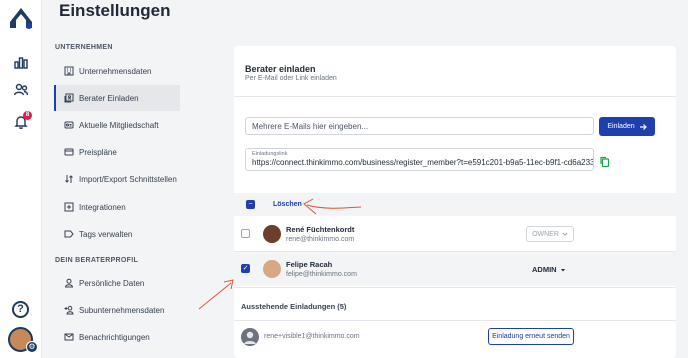 This screenshot has width=688, height=358. Describe the element at coordinates (215, 296) in the screenshot. I see `annotation-arrow-checkbox` at that location.